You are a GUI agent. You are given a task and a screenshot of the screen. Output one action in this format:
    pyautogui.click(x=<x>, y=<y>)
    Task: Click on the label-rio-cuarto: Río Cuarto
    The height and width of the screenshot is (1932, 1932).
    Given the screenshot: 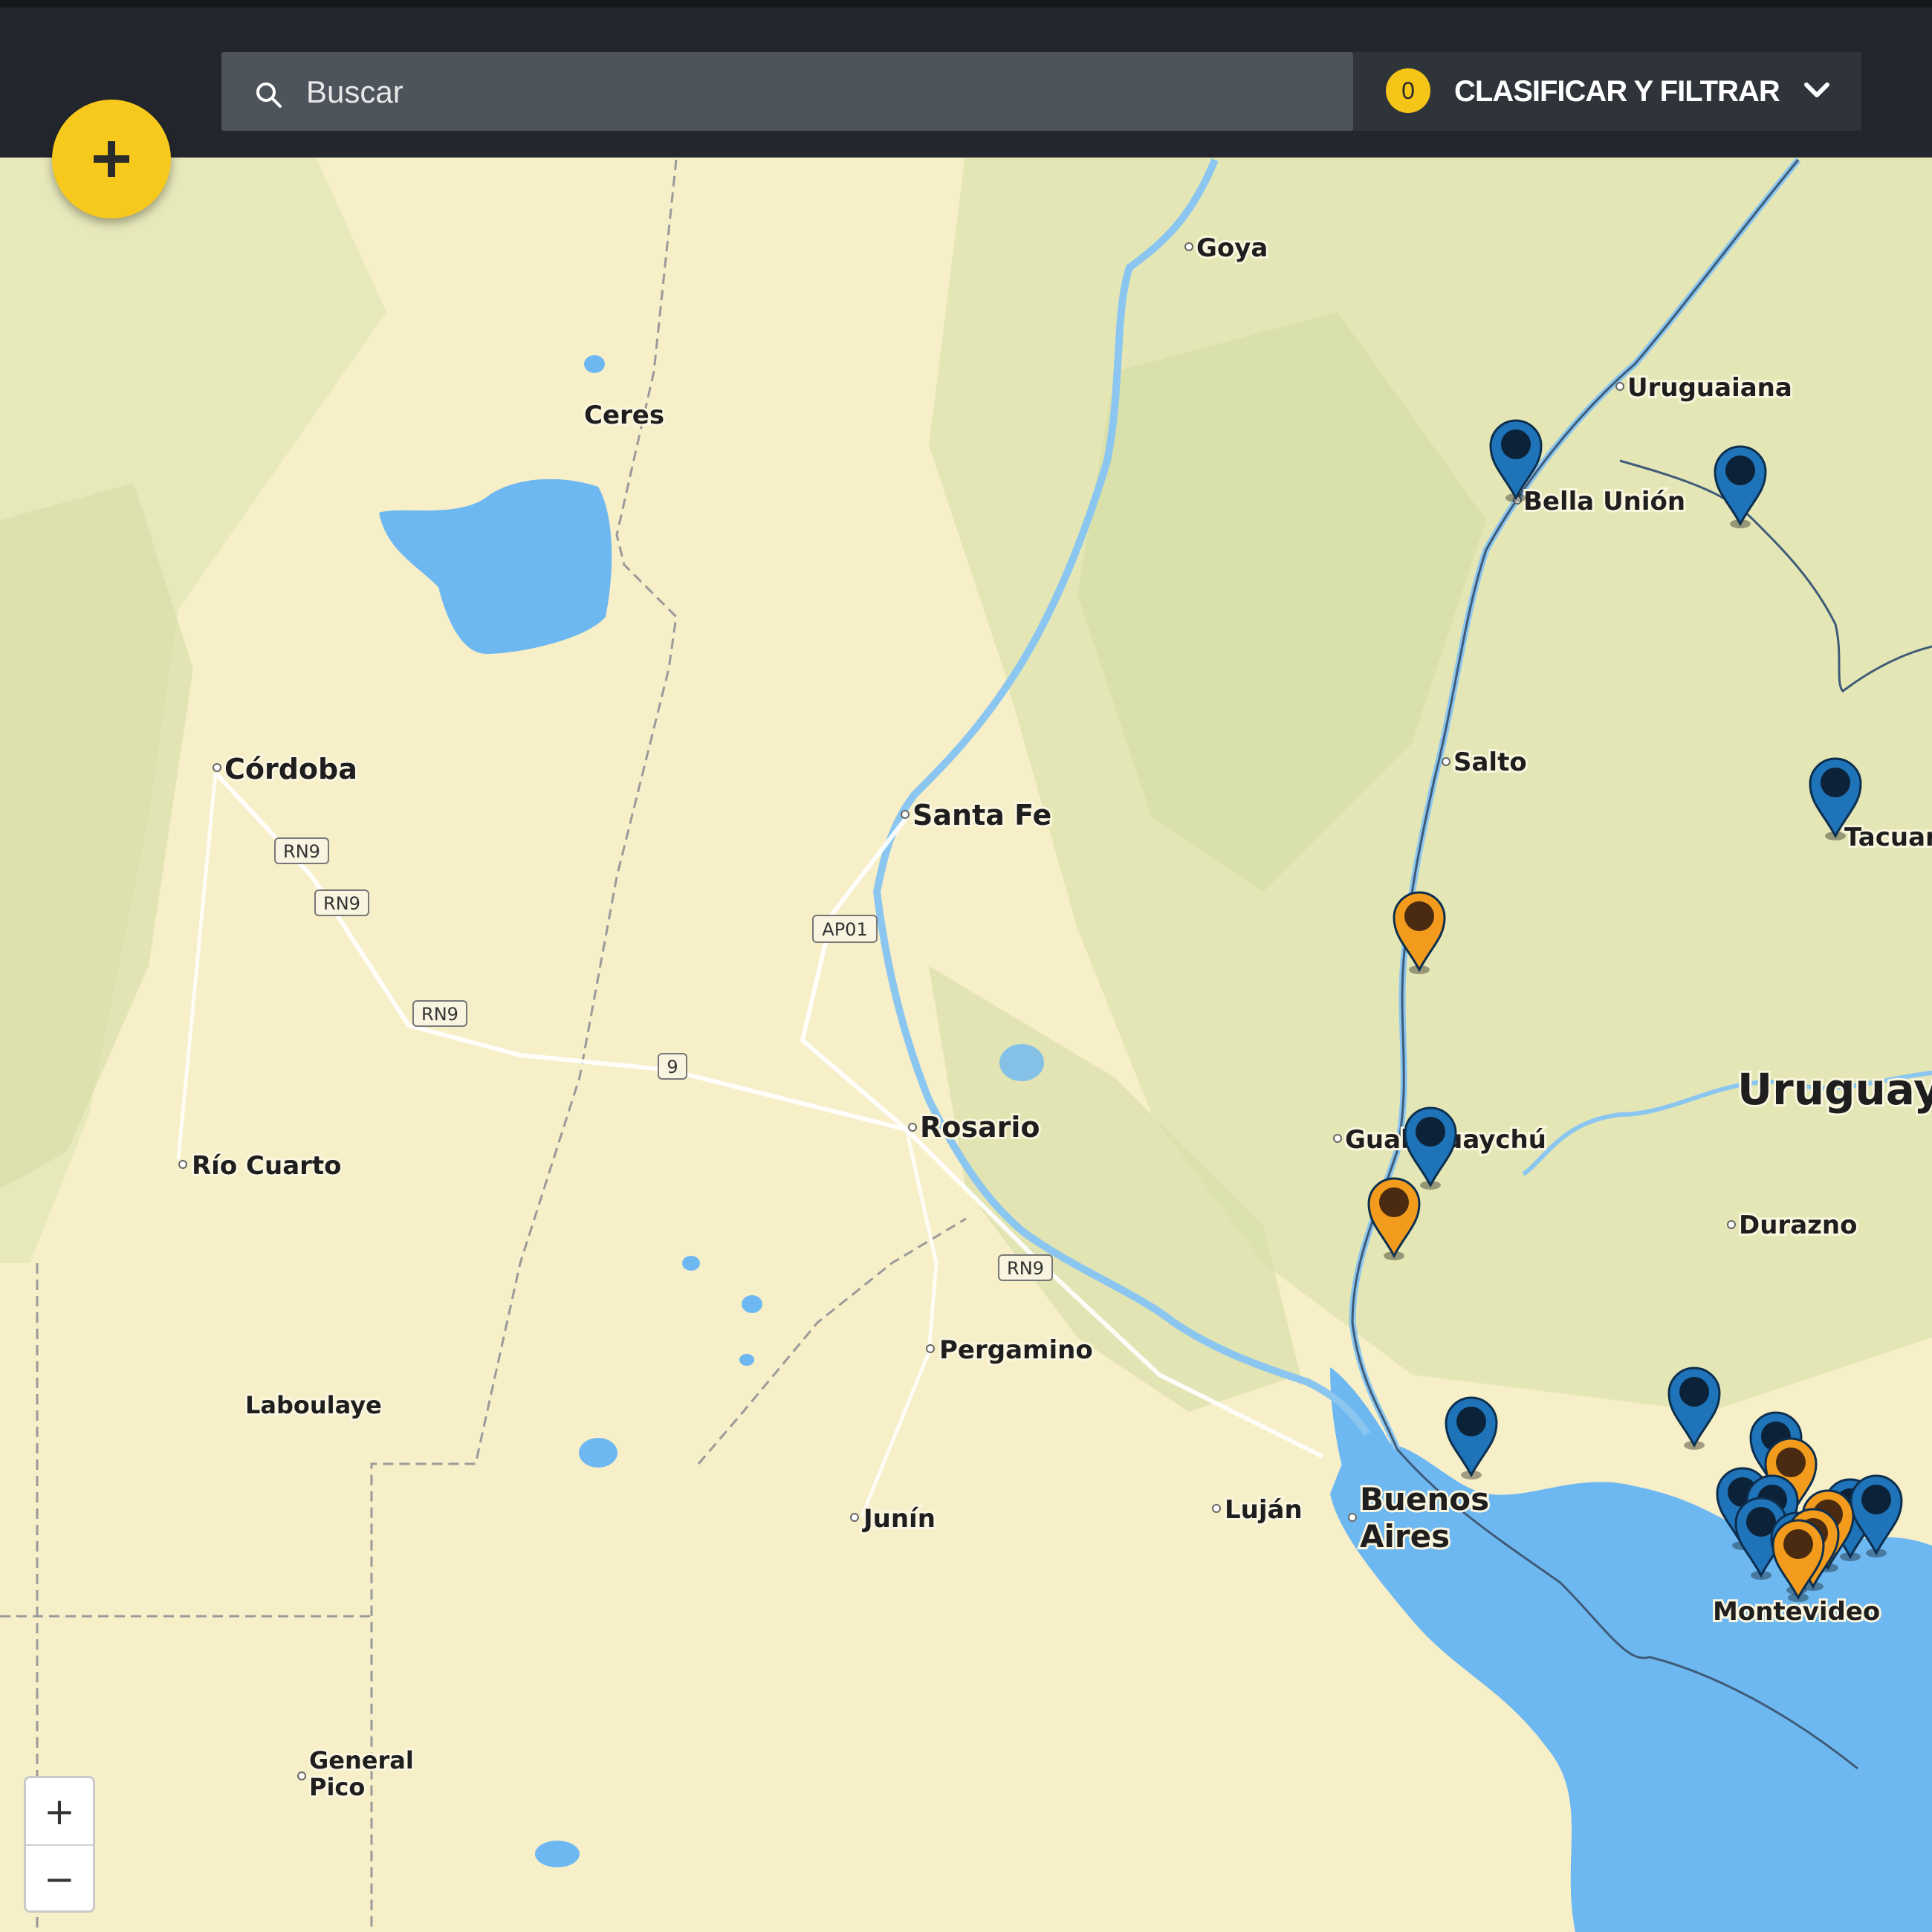 What is the action you would take?
    pyautogui.click(x=267, y=1166)
    